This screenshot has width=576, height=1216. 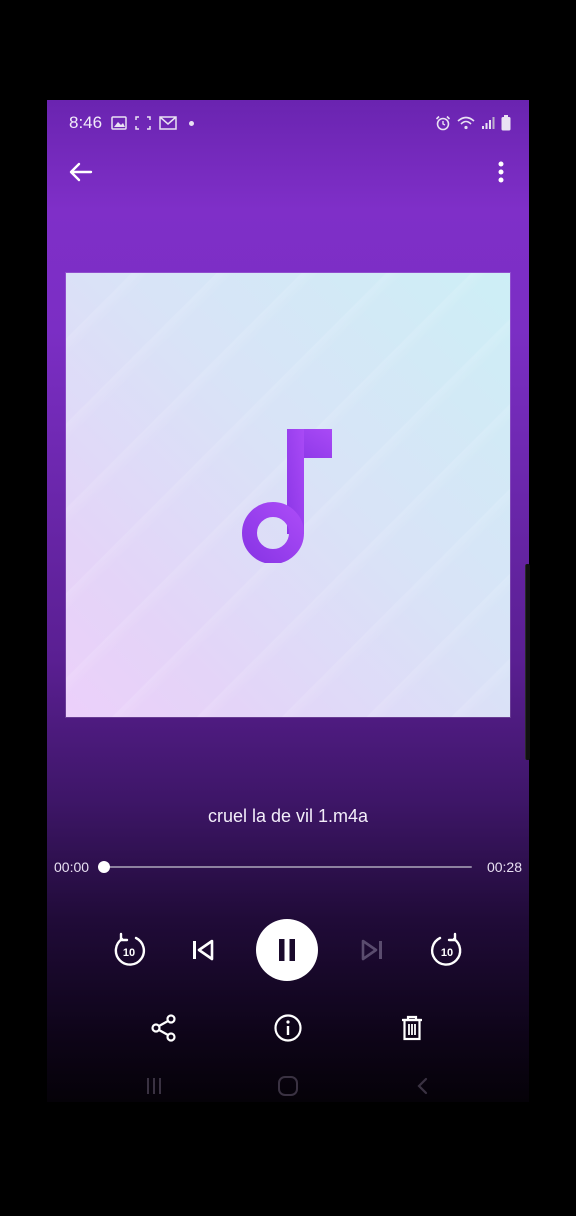 I want to click on edge-panel-handle, so click(x=527, y=662).